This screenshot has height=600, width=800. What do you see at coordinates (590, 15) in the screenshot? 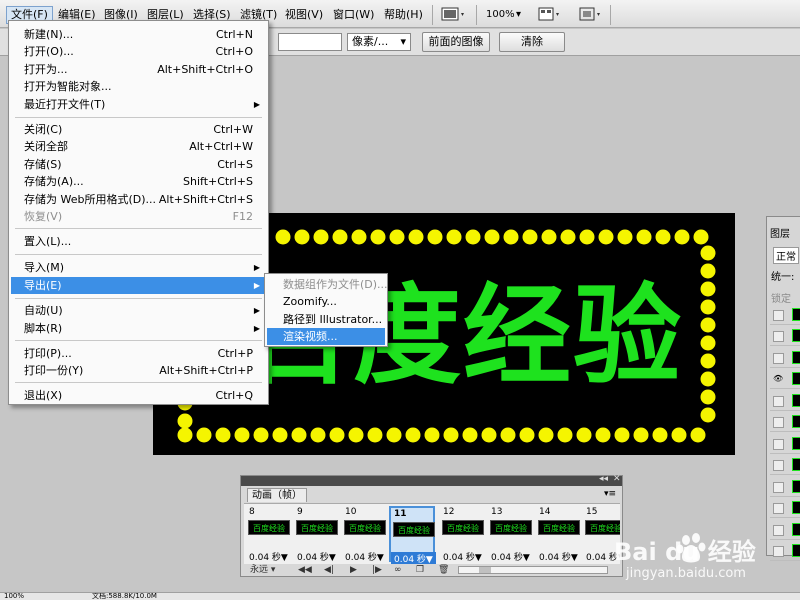
I see `screen-mode-icon` at bounding box center [590, 15].